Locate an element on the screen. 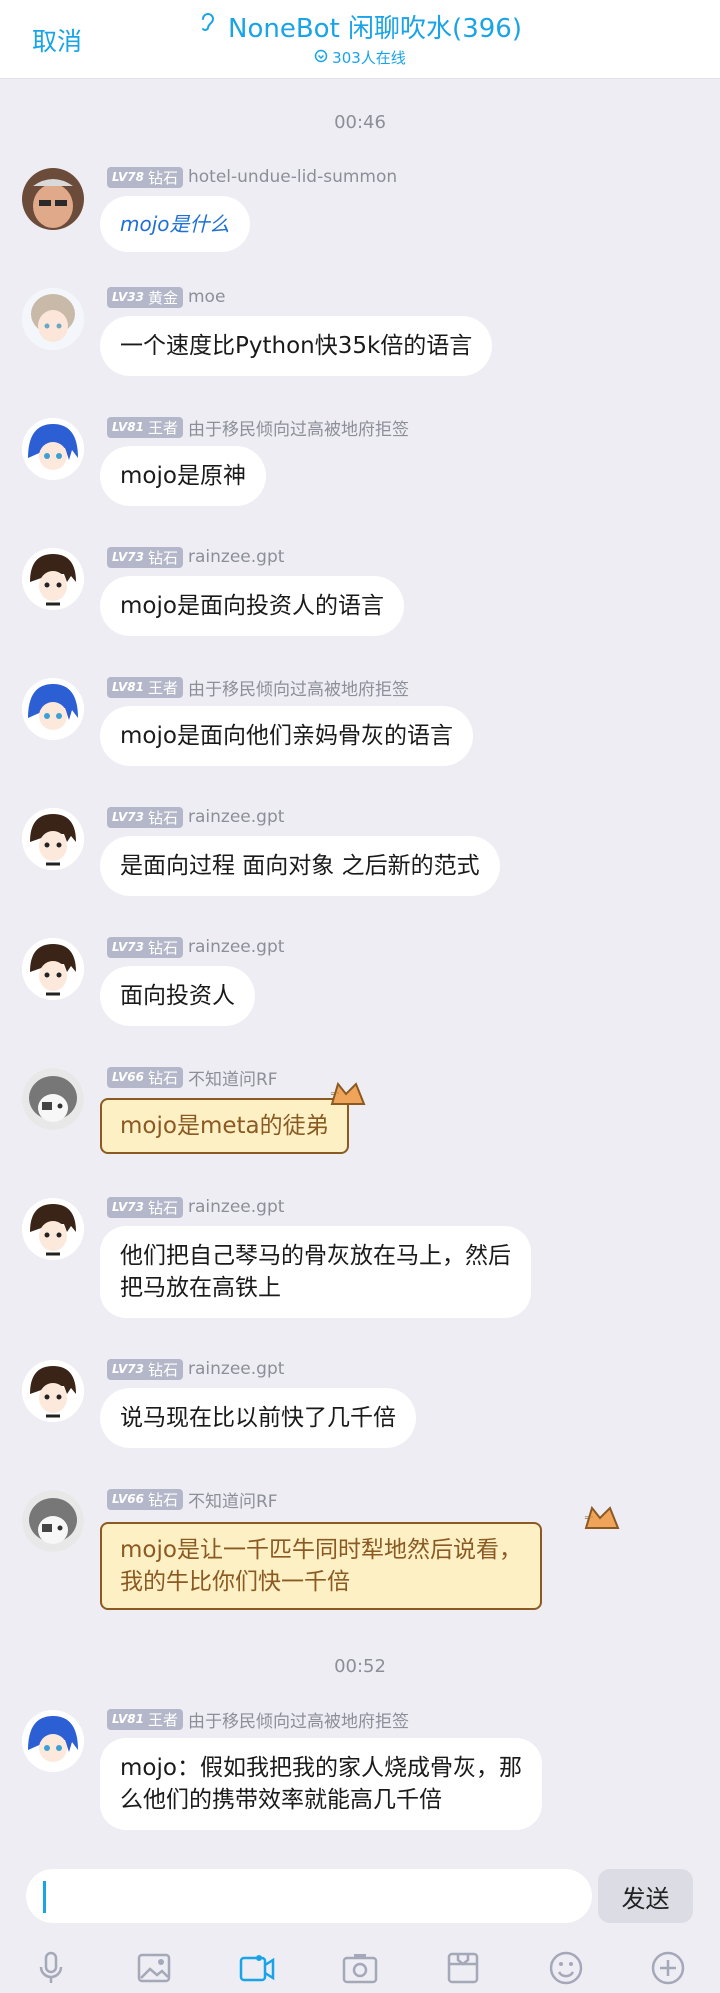 The width and height of the screenshot is (720, 1993). group-title-text: NoneBot 闲聊吹水(396) is located at coordinates (375, 29).